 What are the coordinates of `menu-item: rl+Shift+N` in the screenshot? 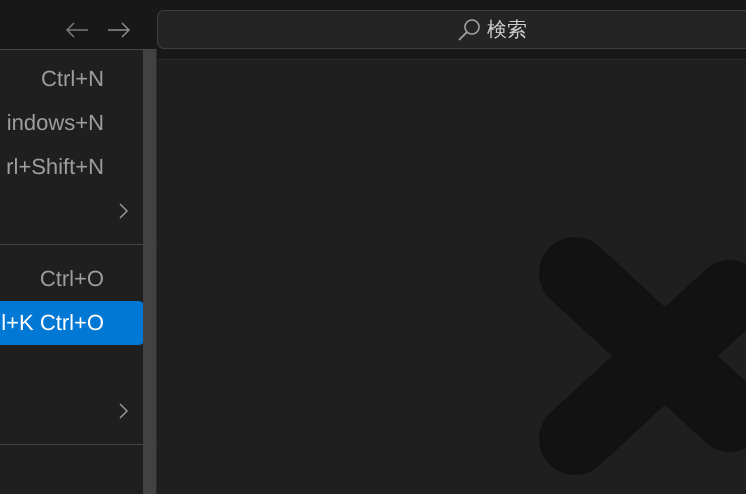 It's located at (72, 167).